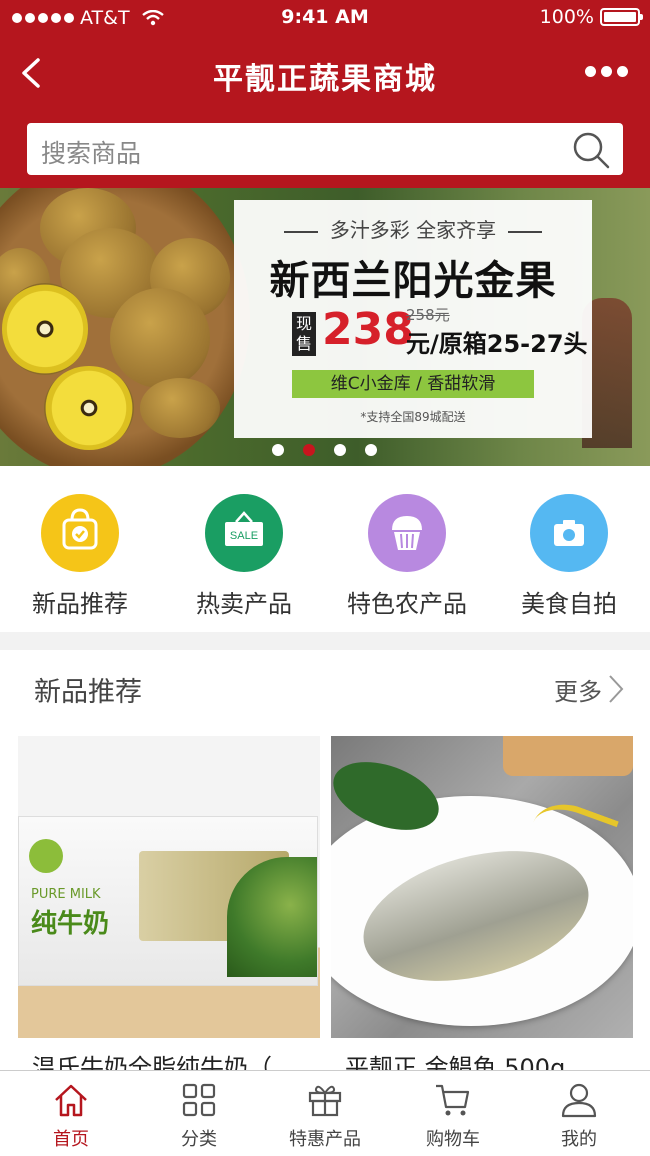  Describe the element at coordinates (413, 281) in the screenshot. I see `promo-headline: 新西兰阳光金果` at that location.